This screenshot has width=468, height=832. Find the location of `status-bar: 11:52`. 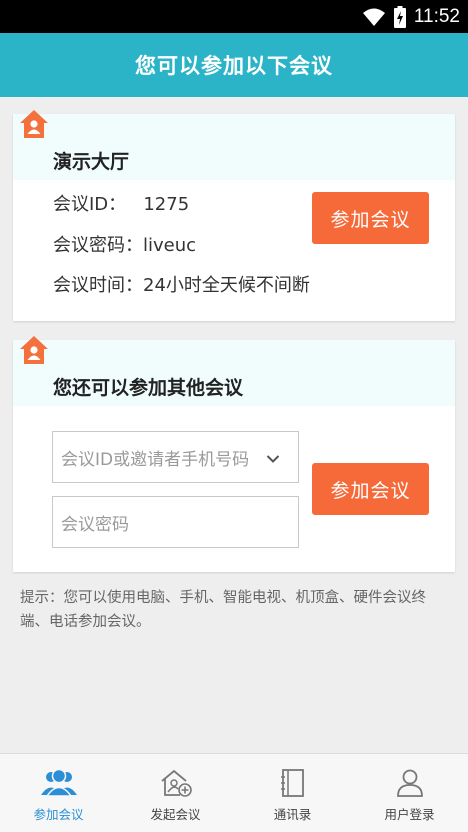

status-bar: 11:52 is located at coordinates (234, 16).